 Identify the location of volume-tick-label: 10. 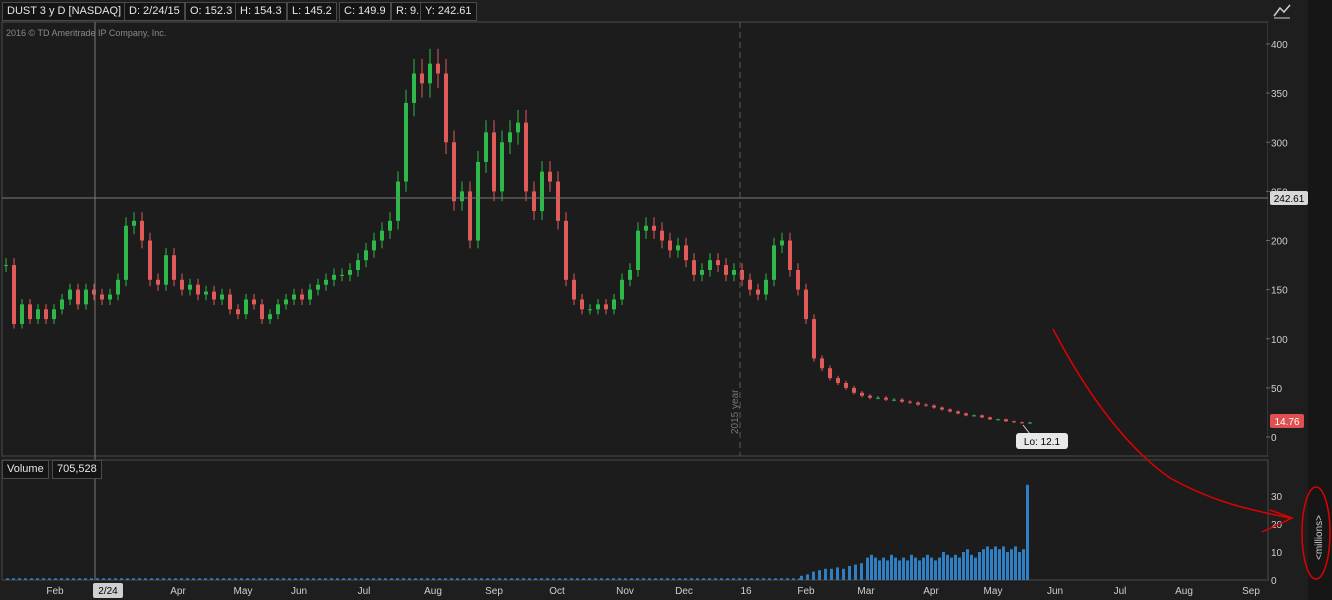
(1277, 553).